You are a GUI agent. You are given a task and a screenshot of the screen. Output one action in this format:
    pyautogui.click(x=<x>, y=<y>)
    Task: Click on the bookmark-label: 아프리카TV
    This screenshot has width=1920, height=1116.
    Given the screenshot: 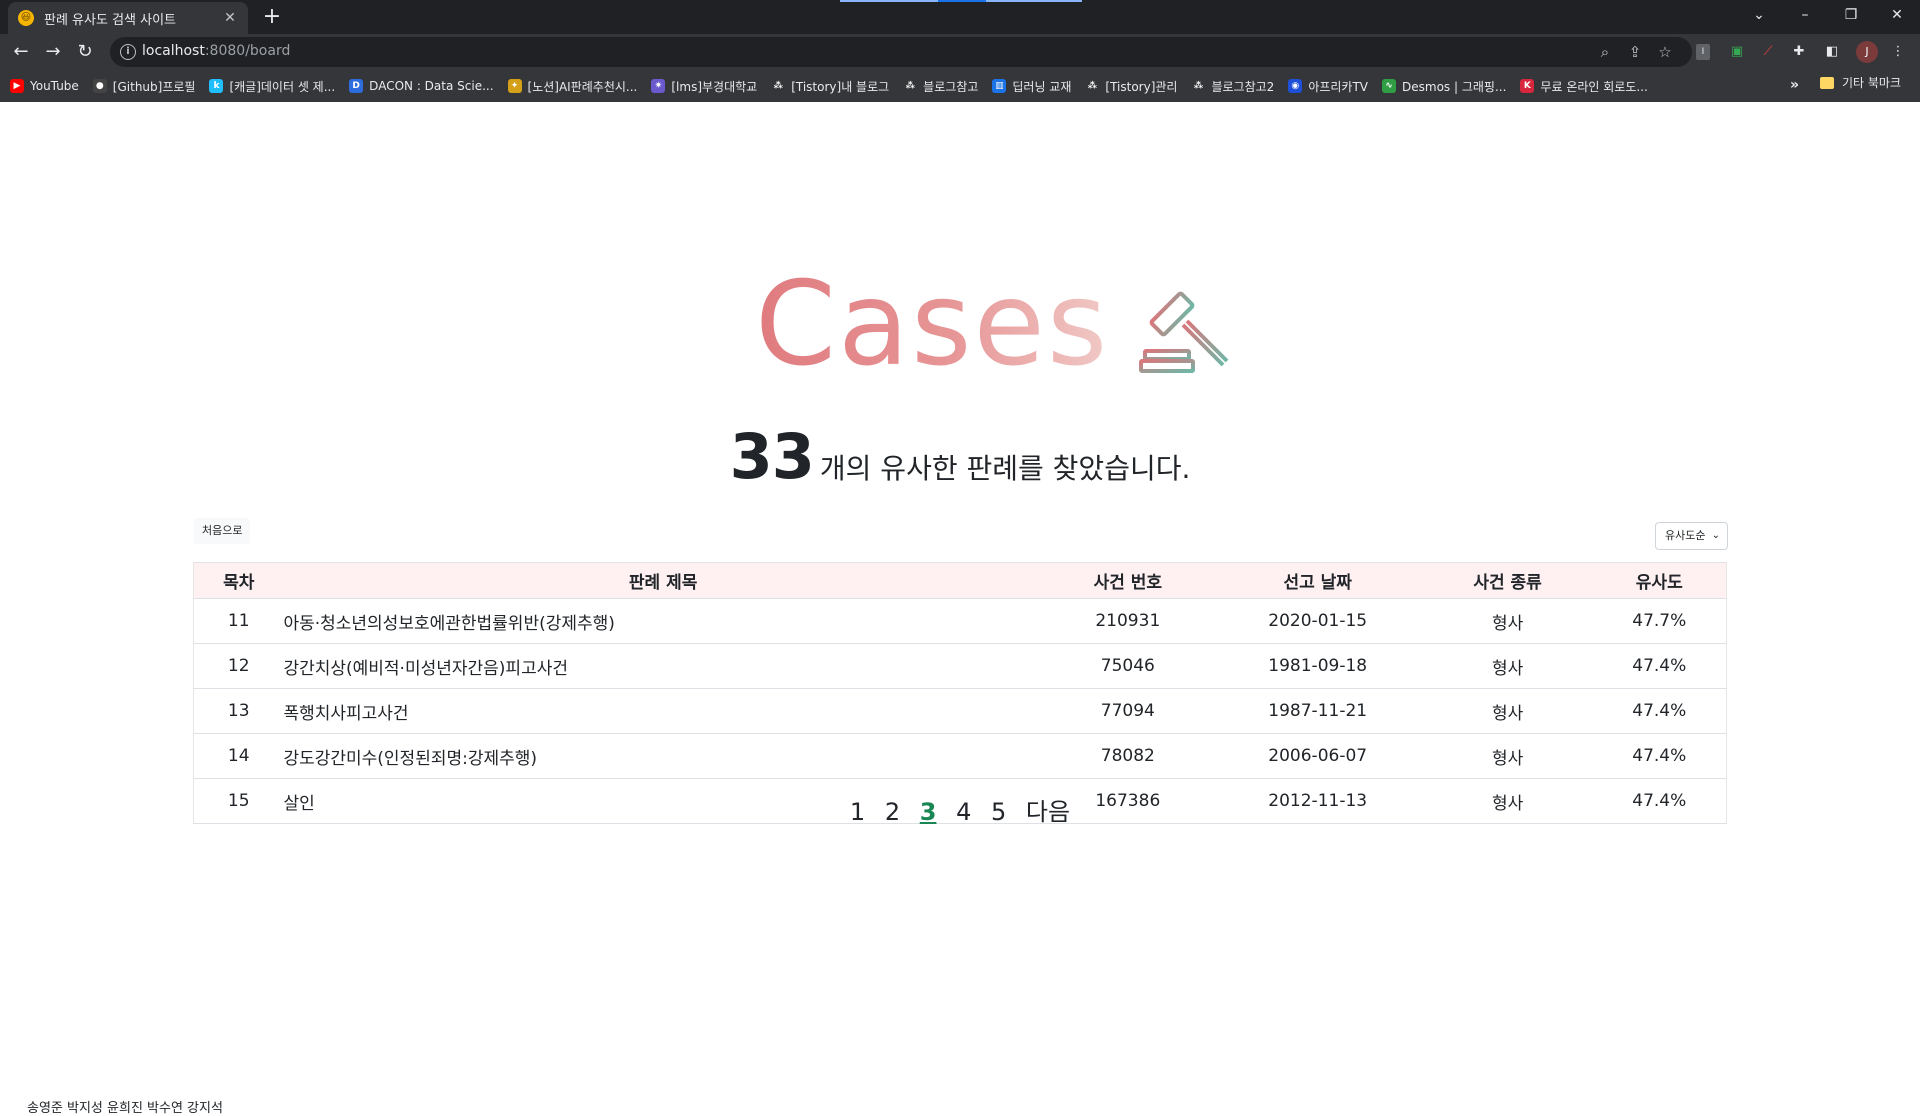 What is the action you would take?
    pyautogui.click(x=1338, y=86)
    